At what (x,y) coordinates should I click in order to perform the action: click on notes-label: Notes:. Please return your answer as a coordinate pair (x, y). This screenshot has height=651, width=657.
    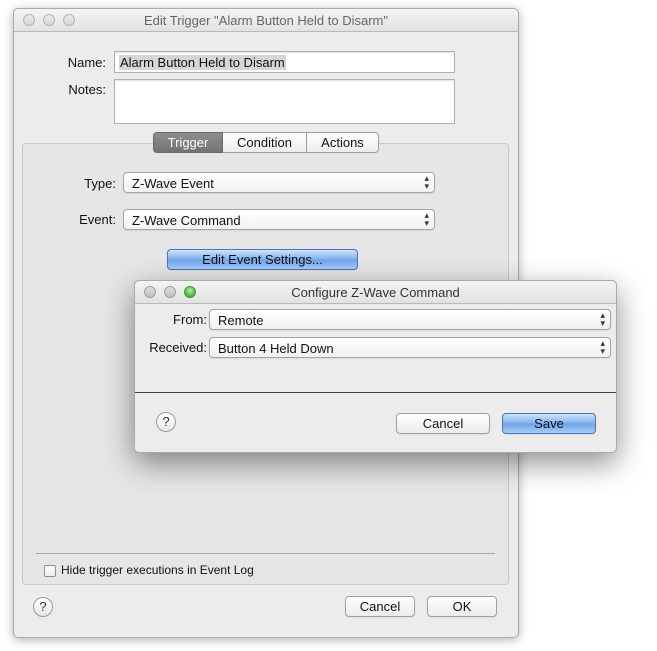
    Looking at the image, I should click on (87, 89).